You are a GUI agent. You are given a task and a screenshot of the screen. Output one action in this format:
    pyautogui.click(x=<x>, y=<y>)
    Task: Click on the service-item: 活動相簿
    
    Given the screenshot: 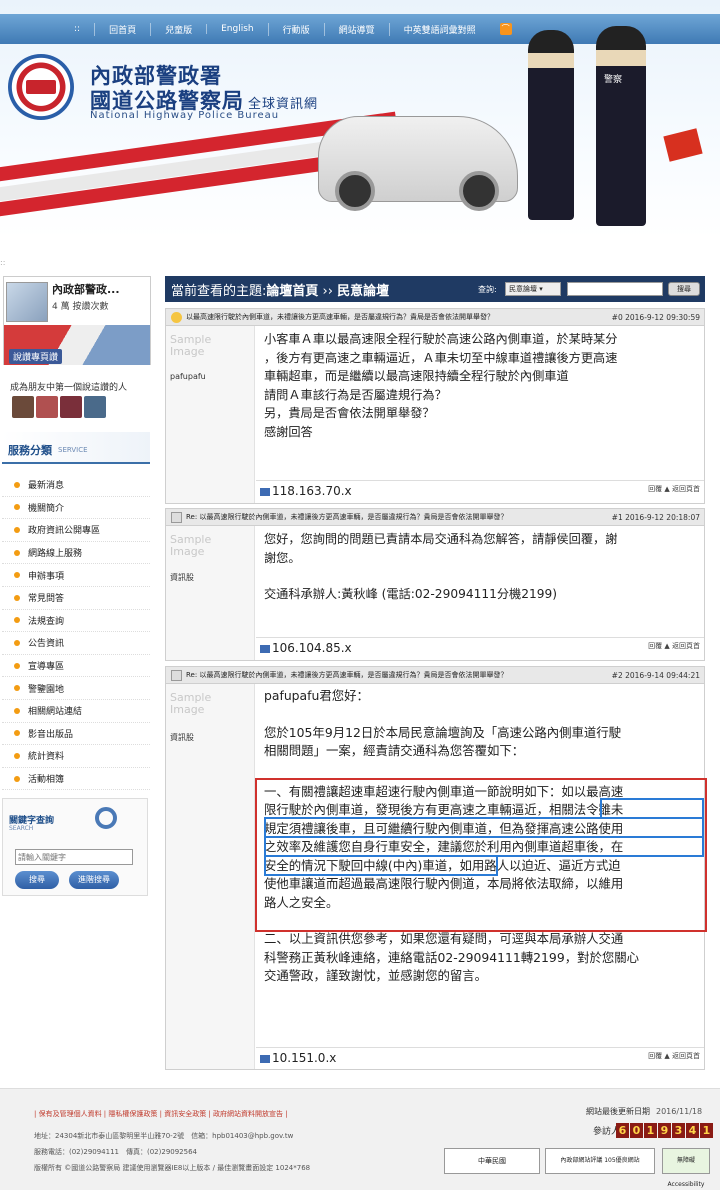 What is the action you would take?
    pyautogui.click(x=76, y=779)
    